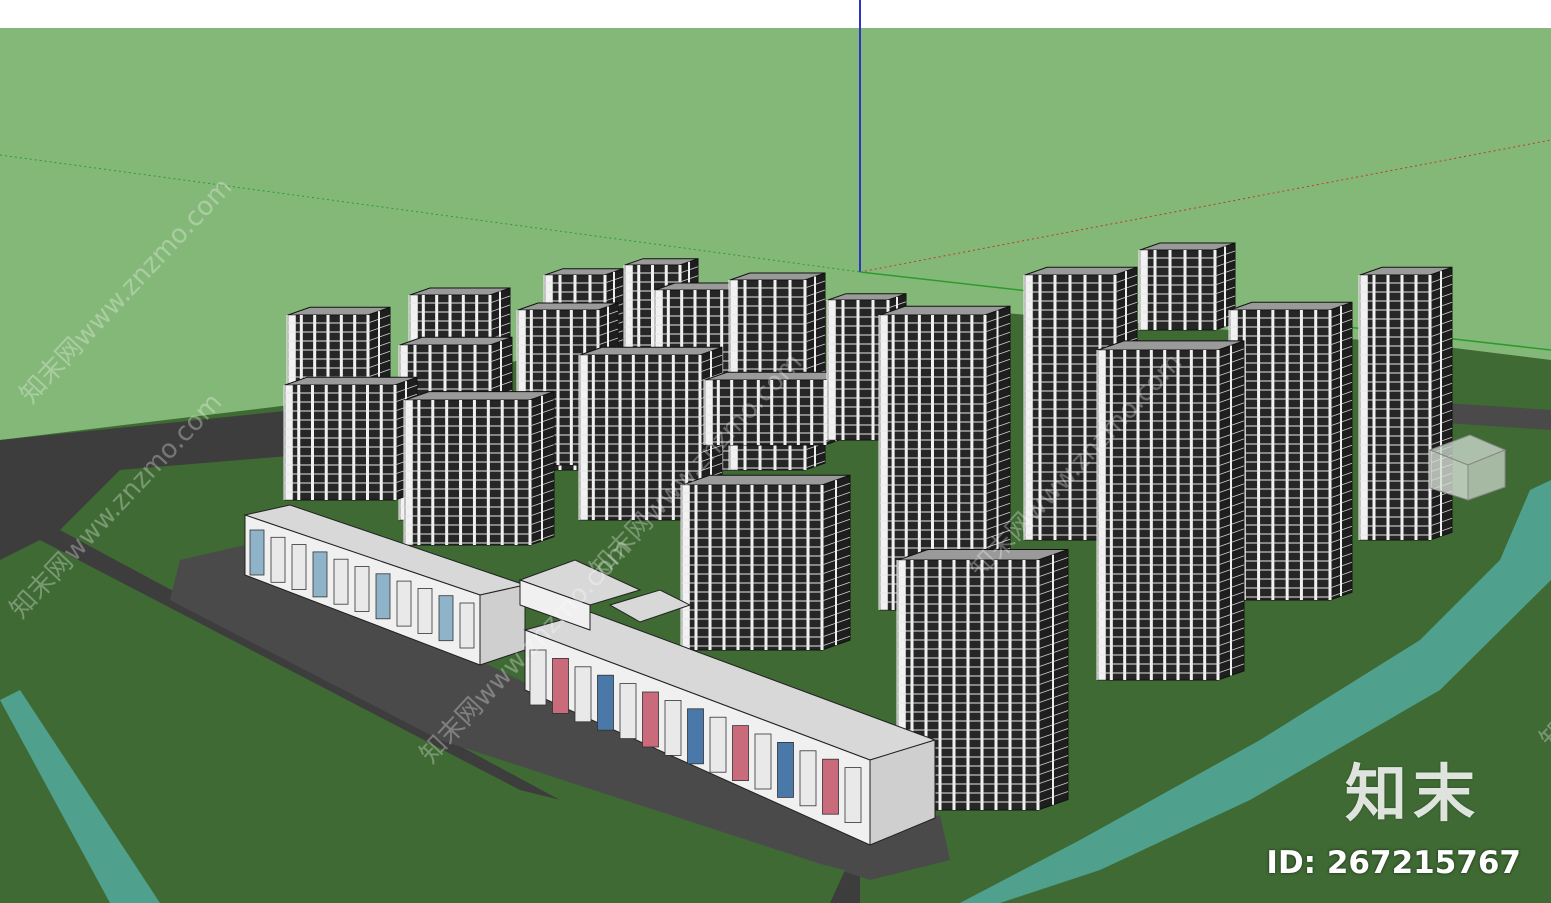 Image resolution: width=1551 pixels, height=903 pixels. What do you see at coordinates (1393, 863) in the screenshot?
I see `image-id-label: ID: 267215767` at bounding box center [1393, 863].